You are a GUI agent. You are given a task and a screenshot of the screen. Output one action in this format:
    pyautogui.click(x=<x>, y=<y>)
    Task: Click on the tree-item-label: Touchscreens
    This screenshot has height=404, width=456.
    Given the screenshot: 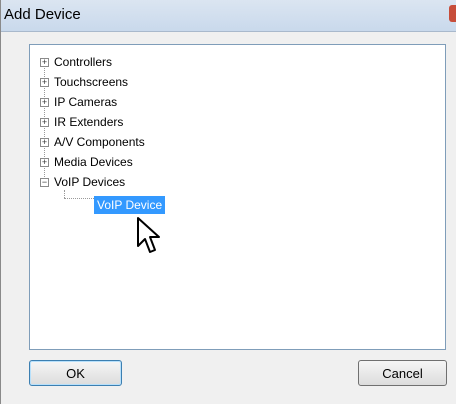 What is the action you would take?
    pyautogui.click(x=91, y=82)
    